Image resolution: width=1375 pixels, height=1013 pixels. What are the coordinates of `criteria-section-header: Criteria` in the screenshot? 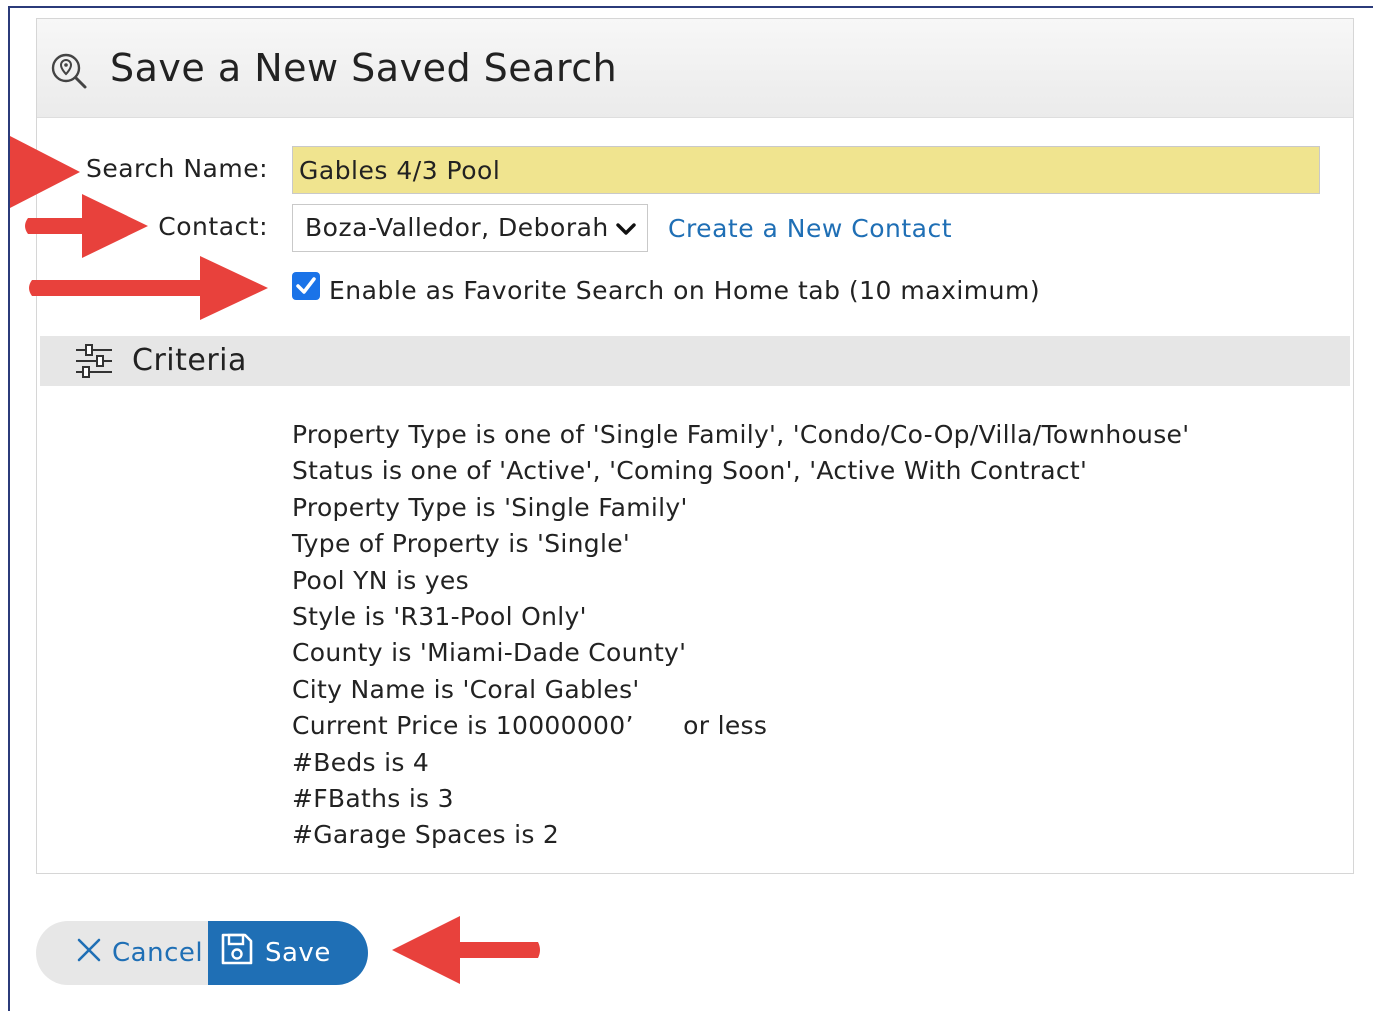 It's located at (695, 361).